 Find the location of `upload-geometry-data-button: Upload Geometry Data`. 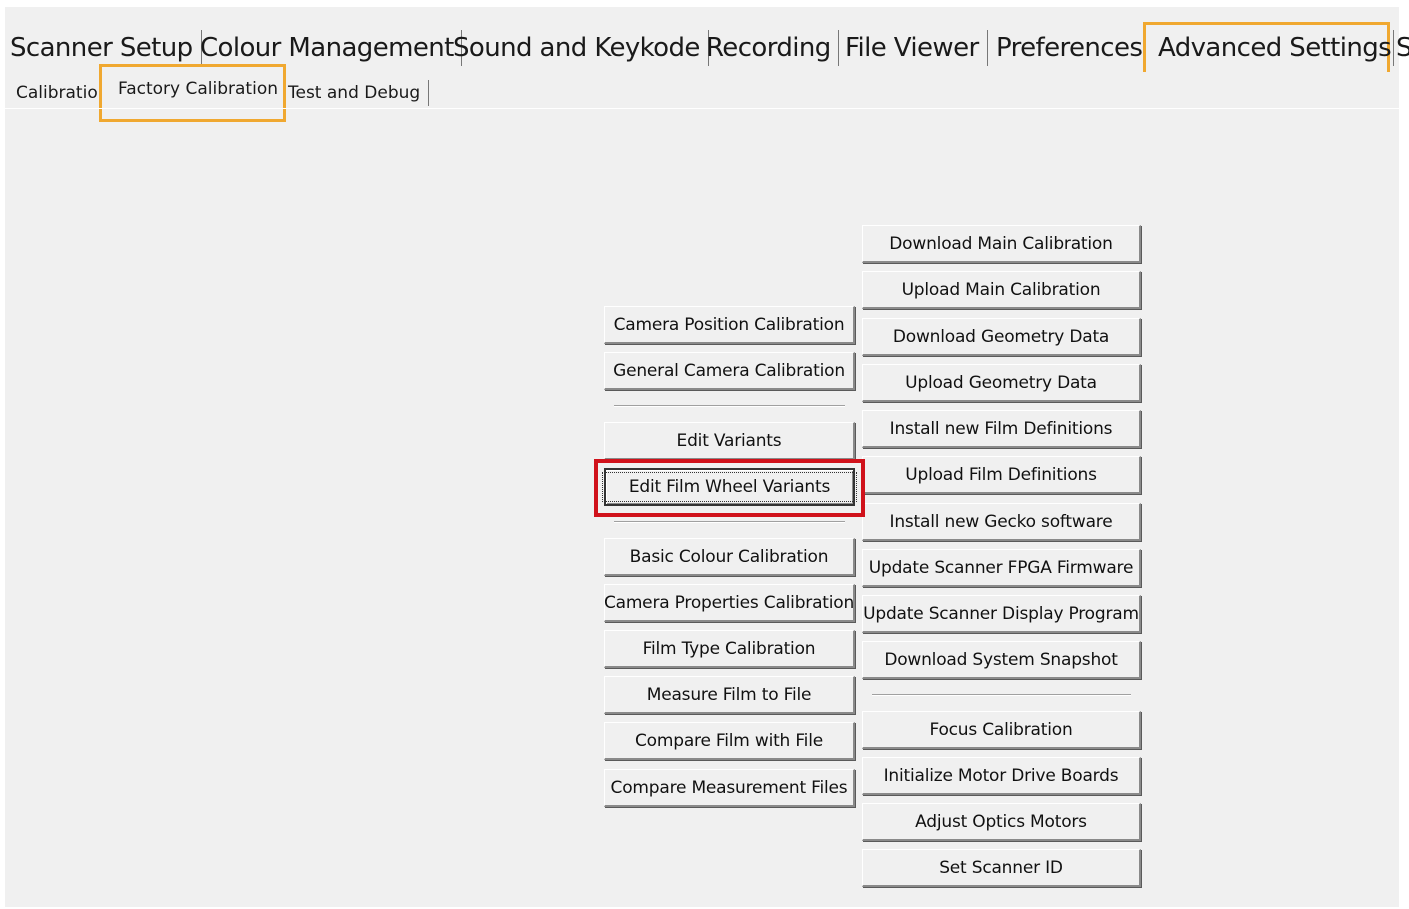

upload-geometry-data-button: Upload Geometry Data is located at coordinates (1001, 383).